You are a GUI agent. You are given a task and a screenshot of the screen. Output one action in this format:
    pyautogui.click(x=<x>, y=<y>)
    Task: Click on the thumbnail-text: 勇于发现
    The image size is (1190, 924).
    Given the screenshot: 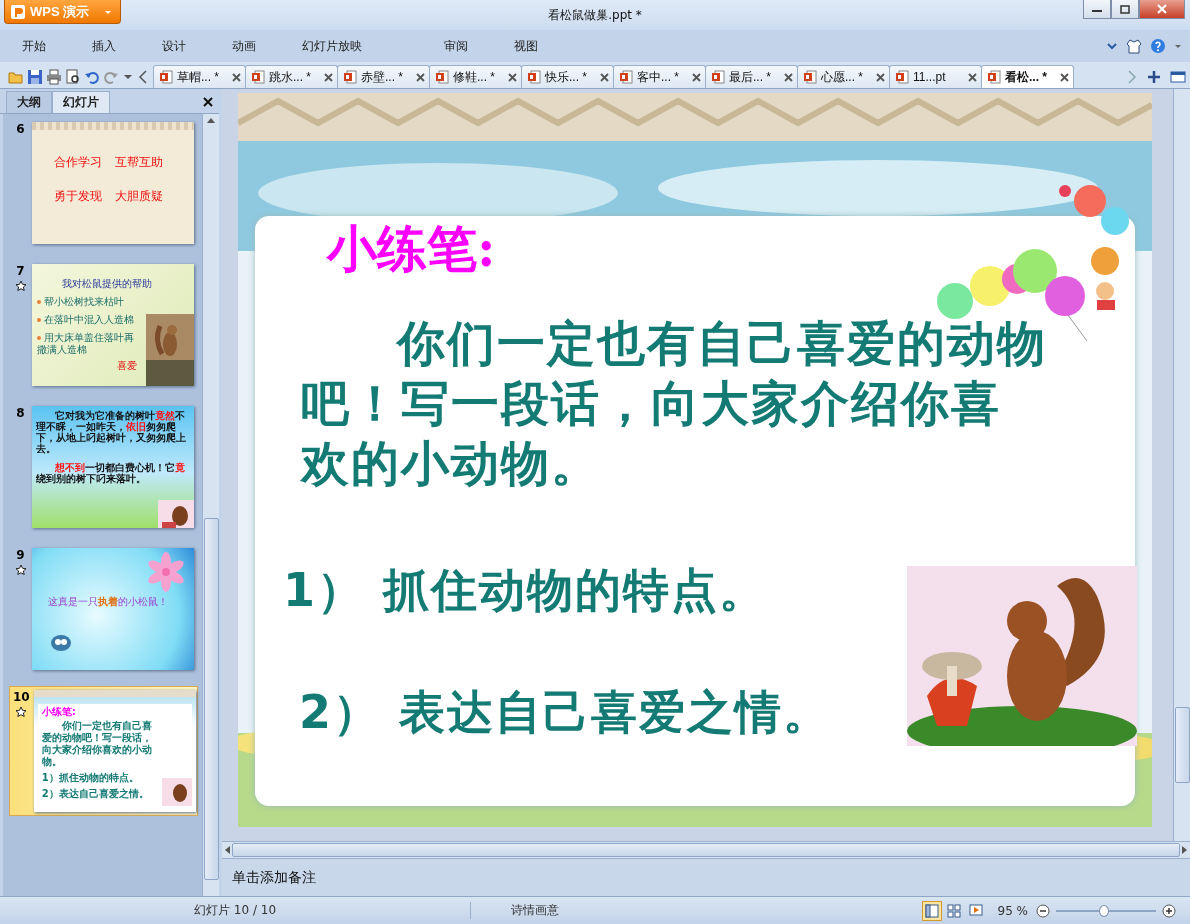 What is the action you would take?
    pyautogui.click(x=78, y=196)
    